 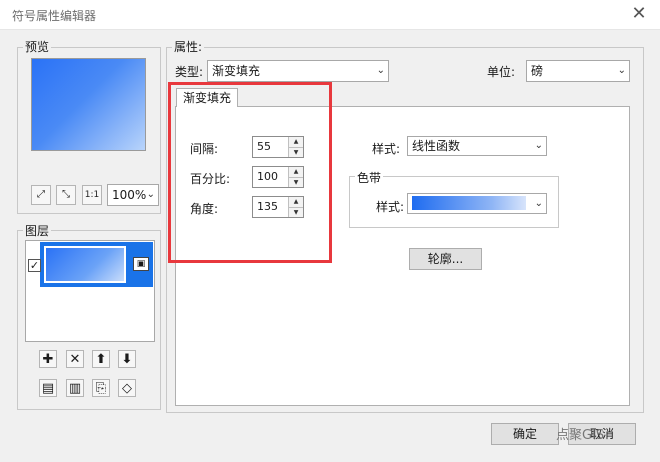 I want to click on colorramp-label: 色带, so click(x=369, y=177).